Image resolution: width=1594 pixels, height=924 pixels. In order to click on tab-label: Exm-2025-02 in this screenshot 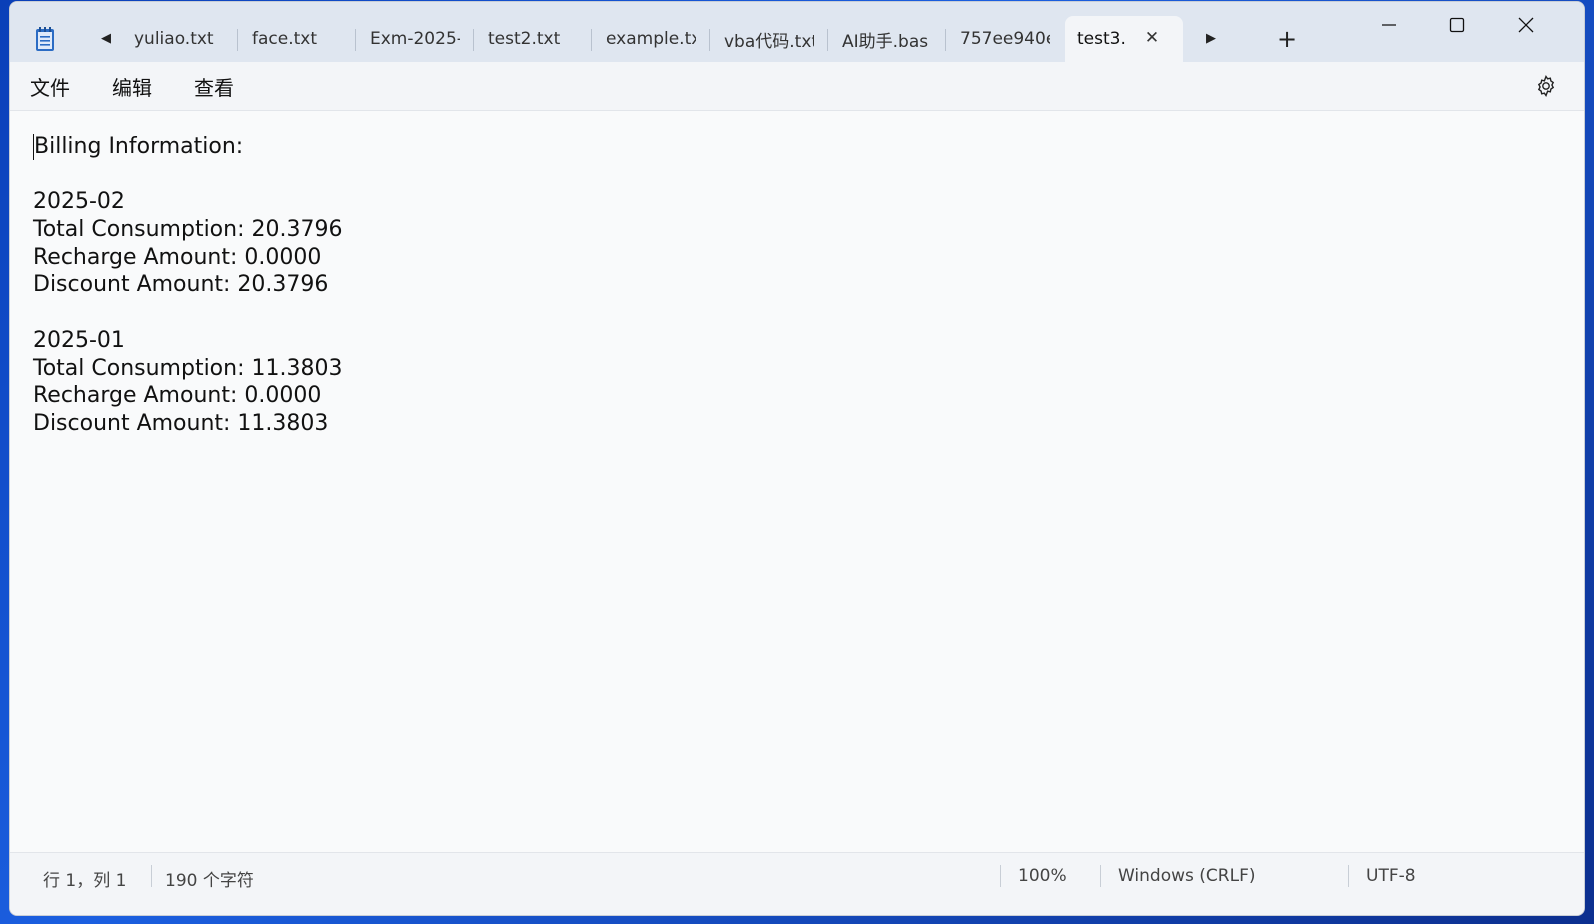, I will do `click(415, 39)`.